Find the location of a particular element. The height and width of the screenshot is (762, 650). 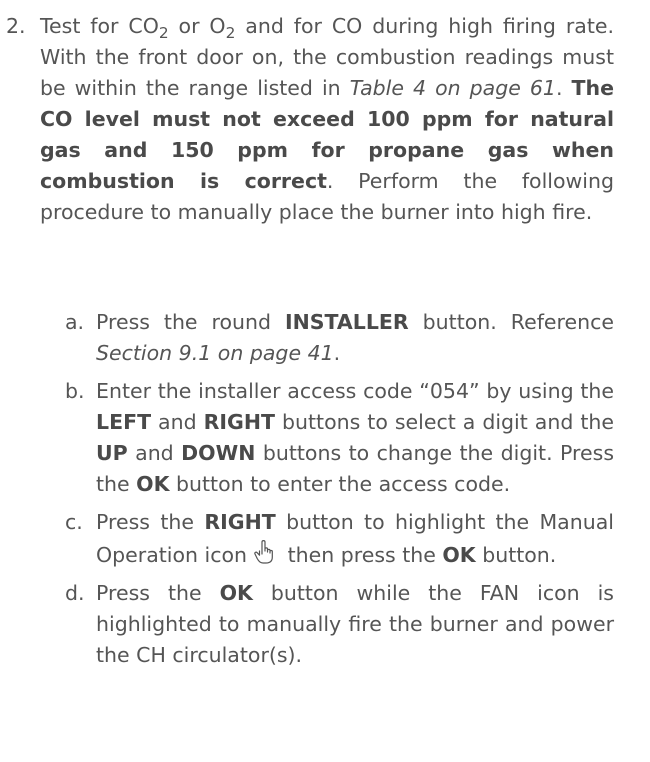

step-text-part: Test for CO is located at coordinates (99, 26).